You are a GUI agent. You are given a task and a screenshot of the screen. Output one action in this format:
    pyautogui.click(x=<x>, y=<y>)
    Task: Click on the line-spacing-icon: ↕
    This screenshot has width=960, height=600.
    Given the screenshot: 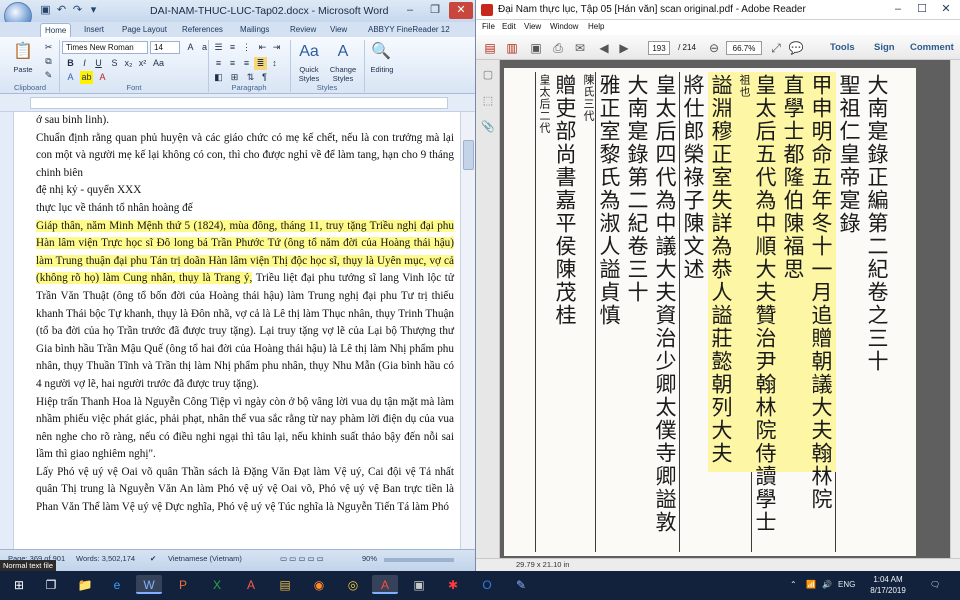 What is the action you would take?
    pyautogui.click(x=274, y=63)
    